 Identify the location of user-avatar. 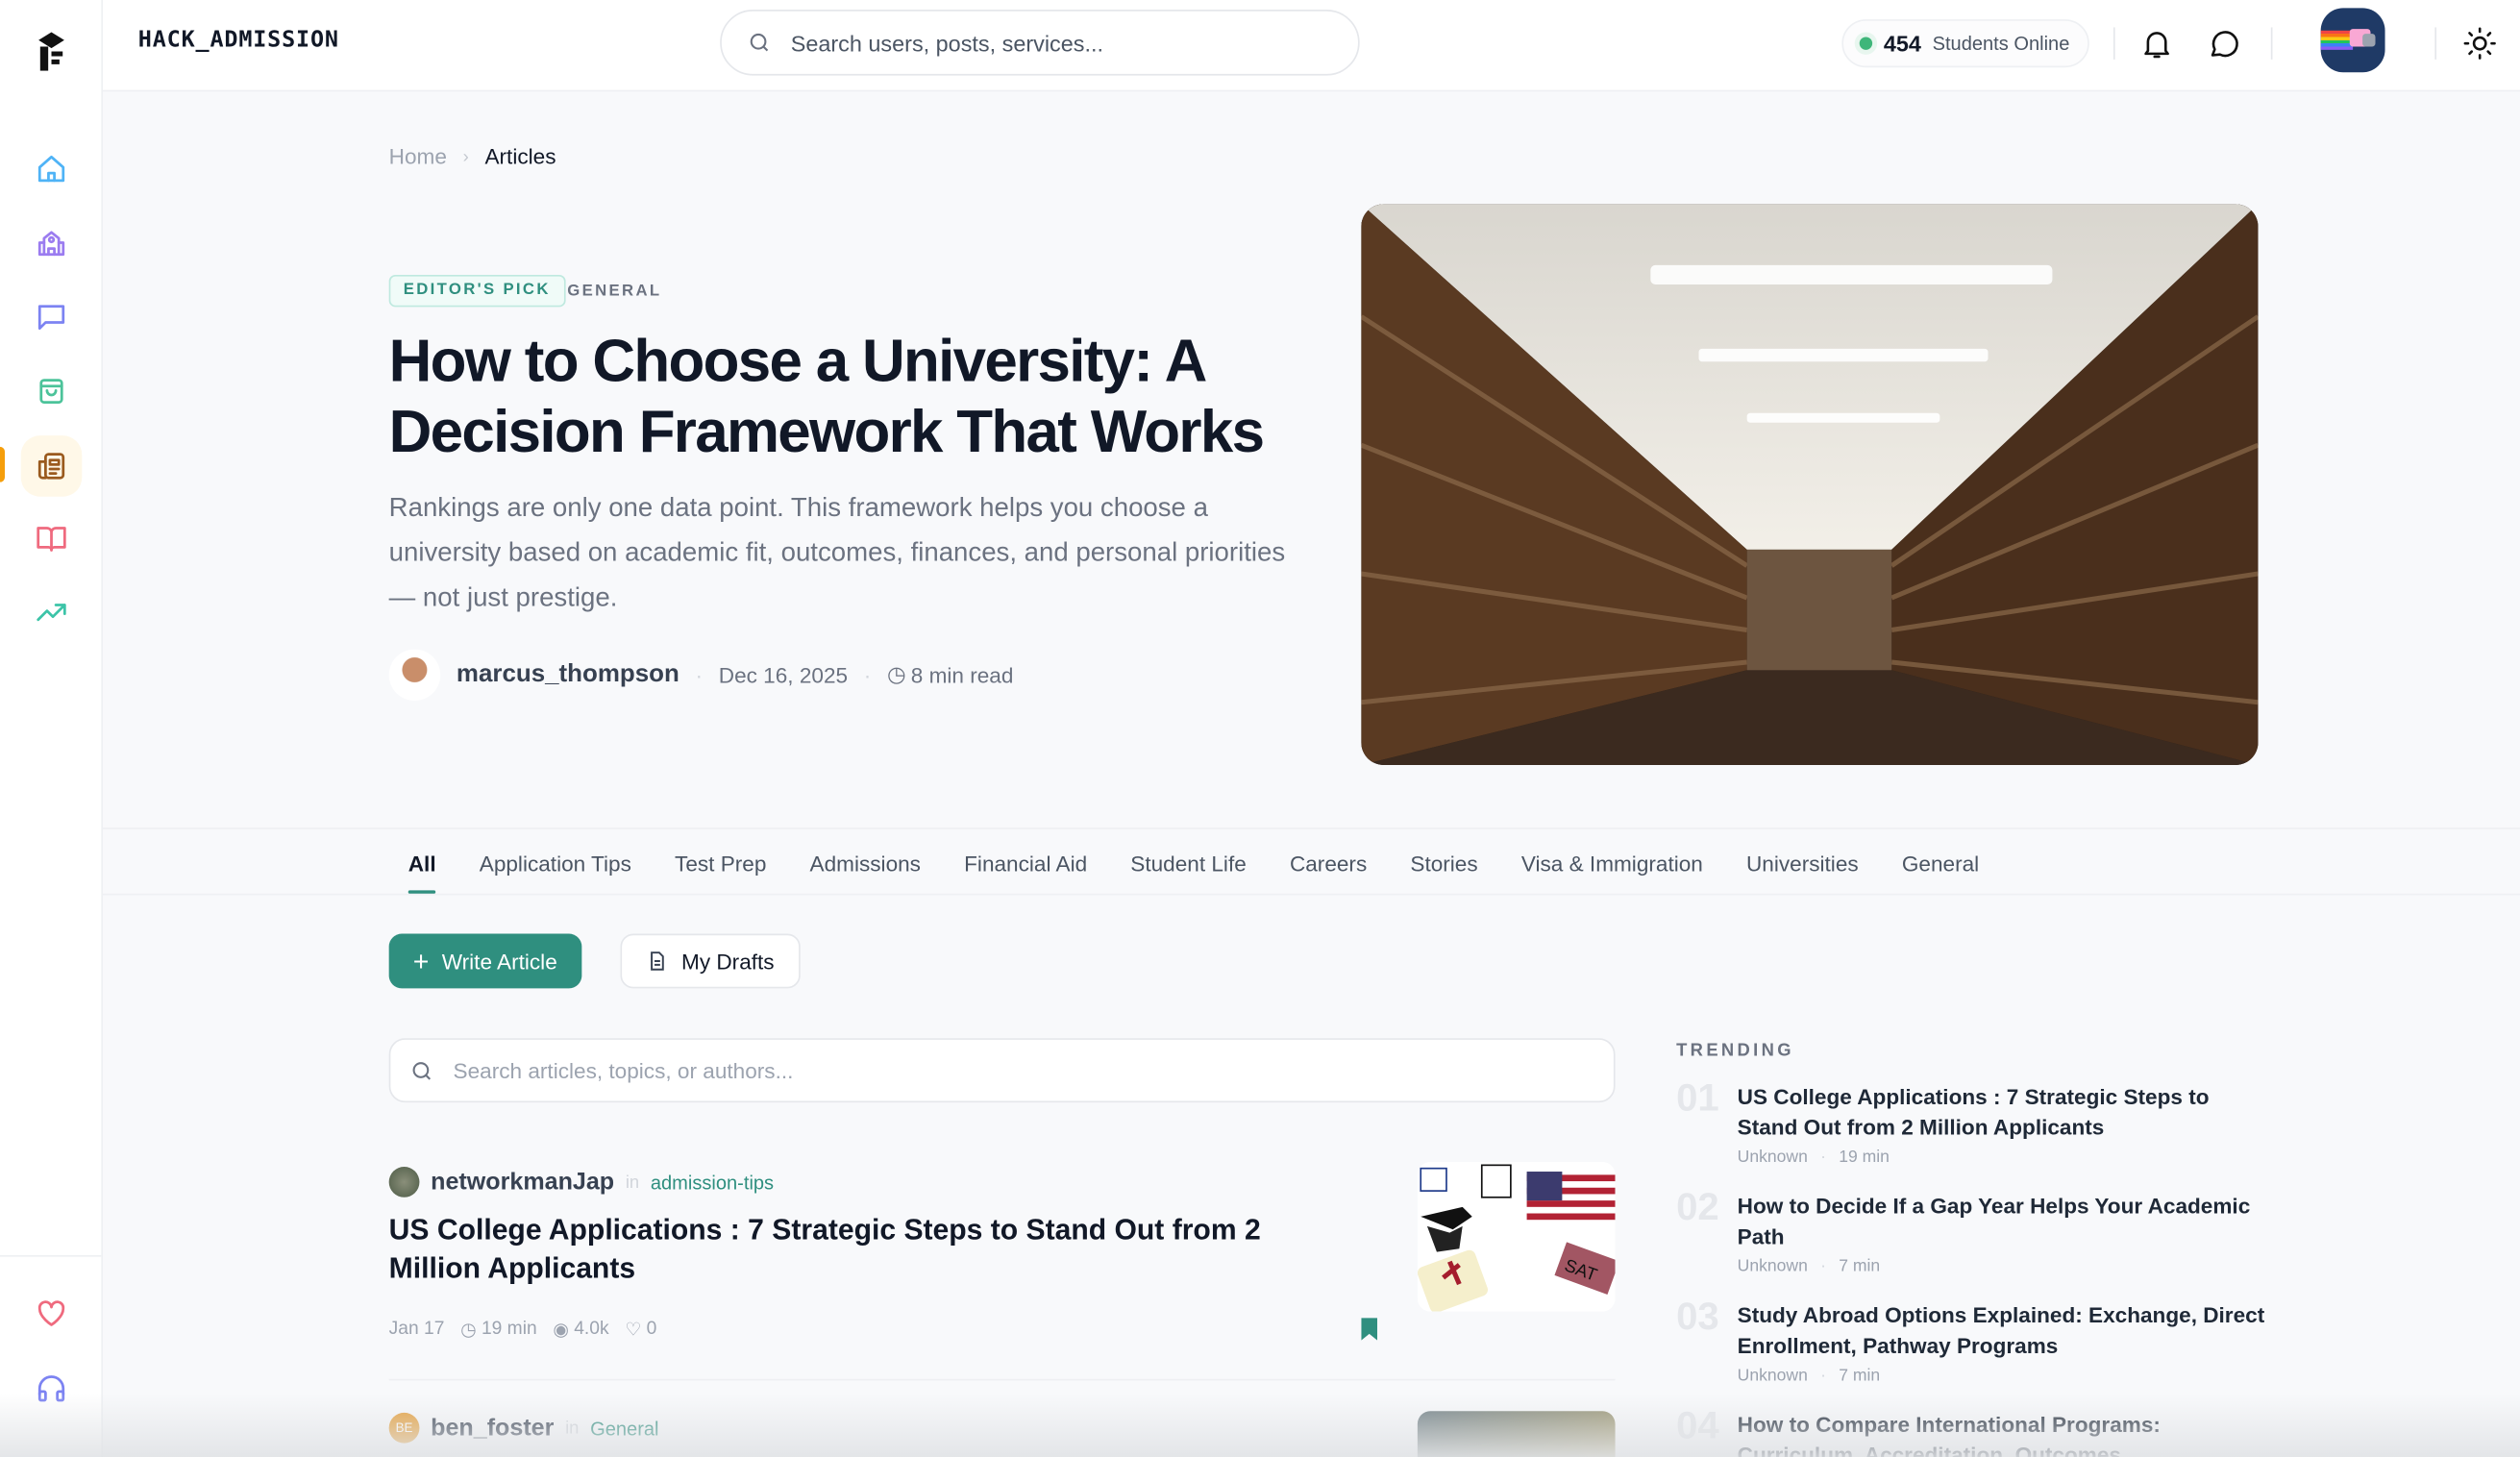
(2352, 40).